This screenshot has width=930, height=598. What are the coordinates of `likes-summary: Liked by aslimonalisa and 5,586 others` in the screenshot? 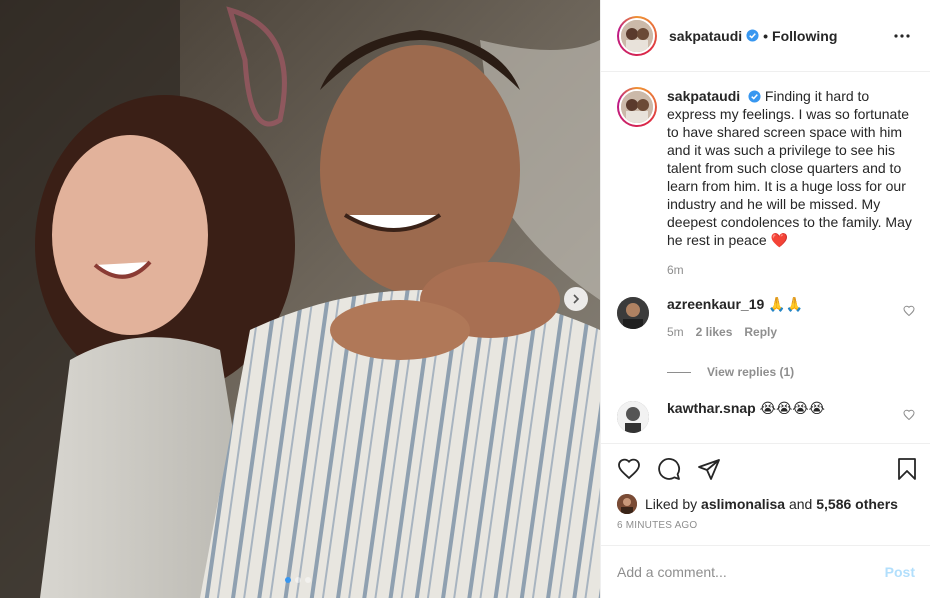 It's located at (765, 504).